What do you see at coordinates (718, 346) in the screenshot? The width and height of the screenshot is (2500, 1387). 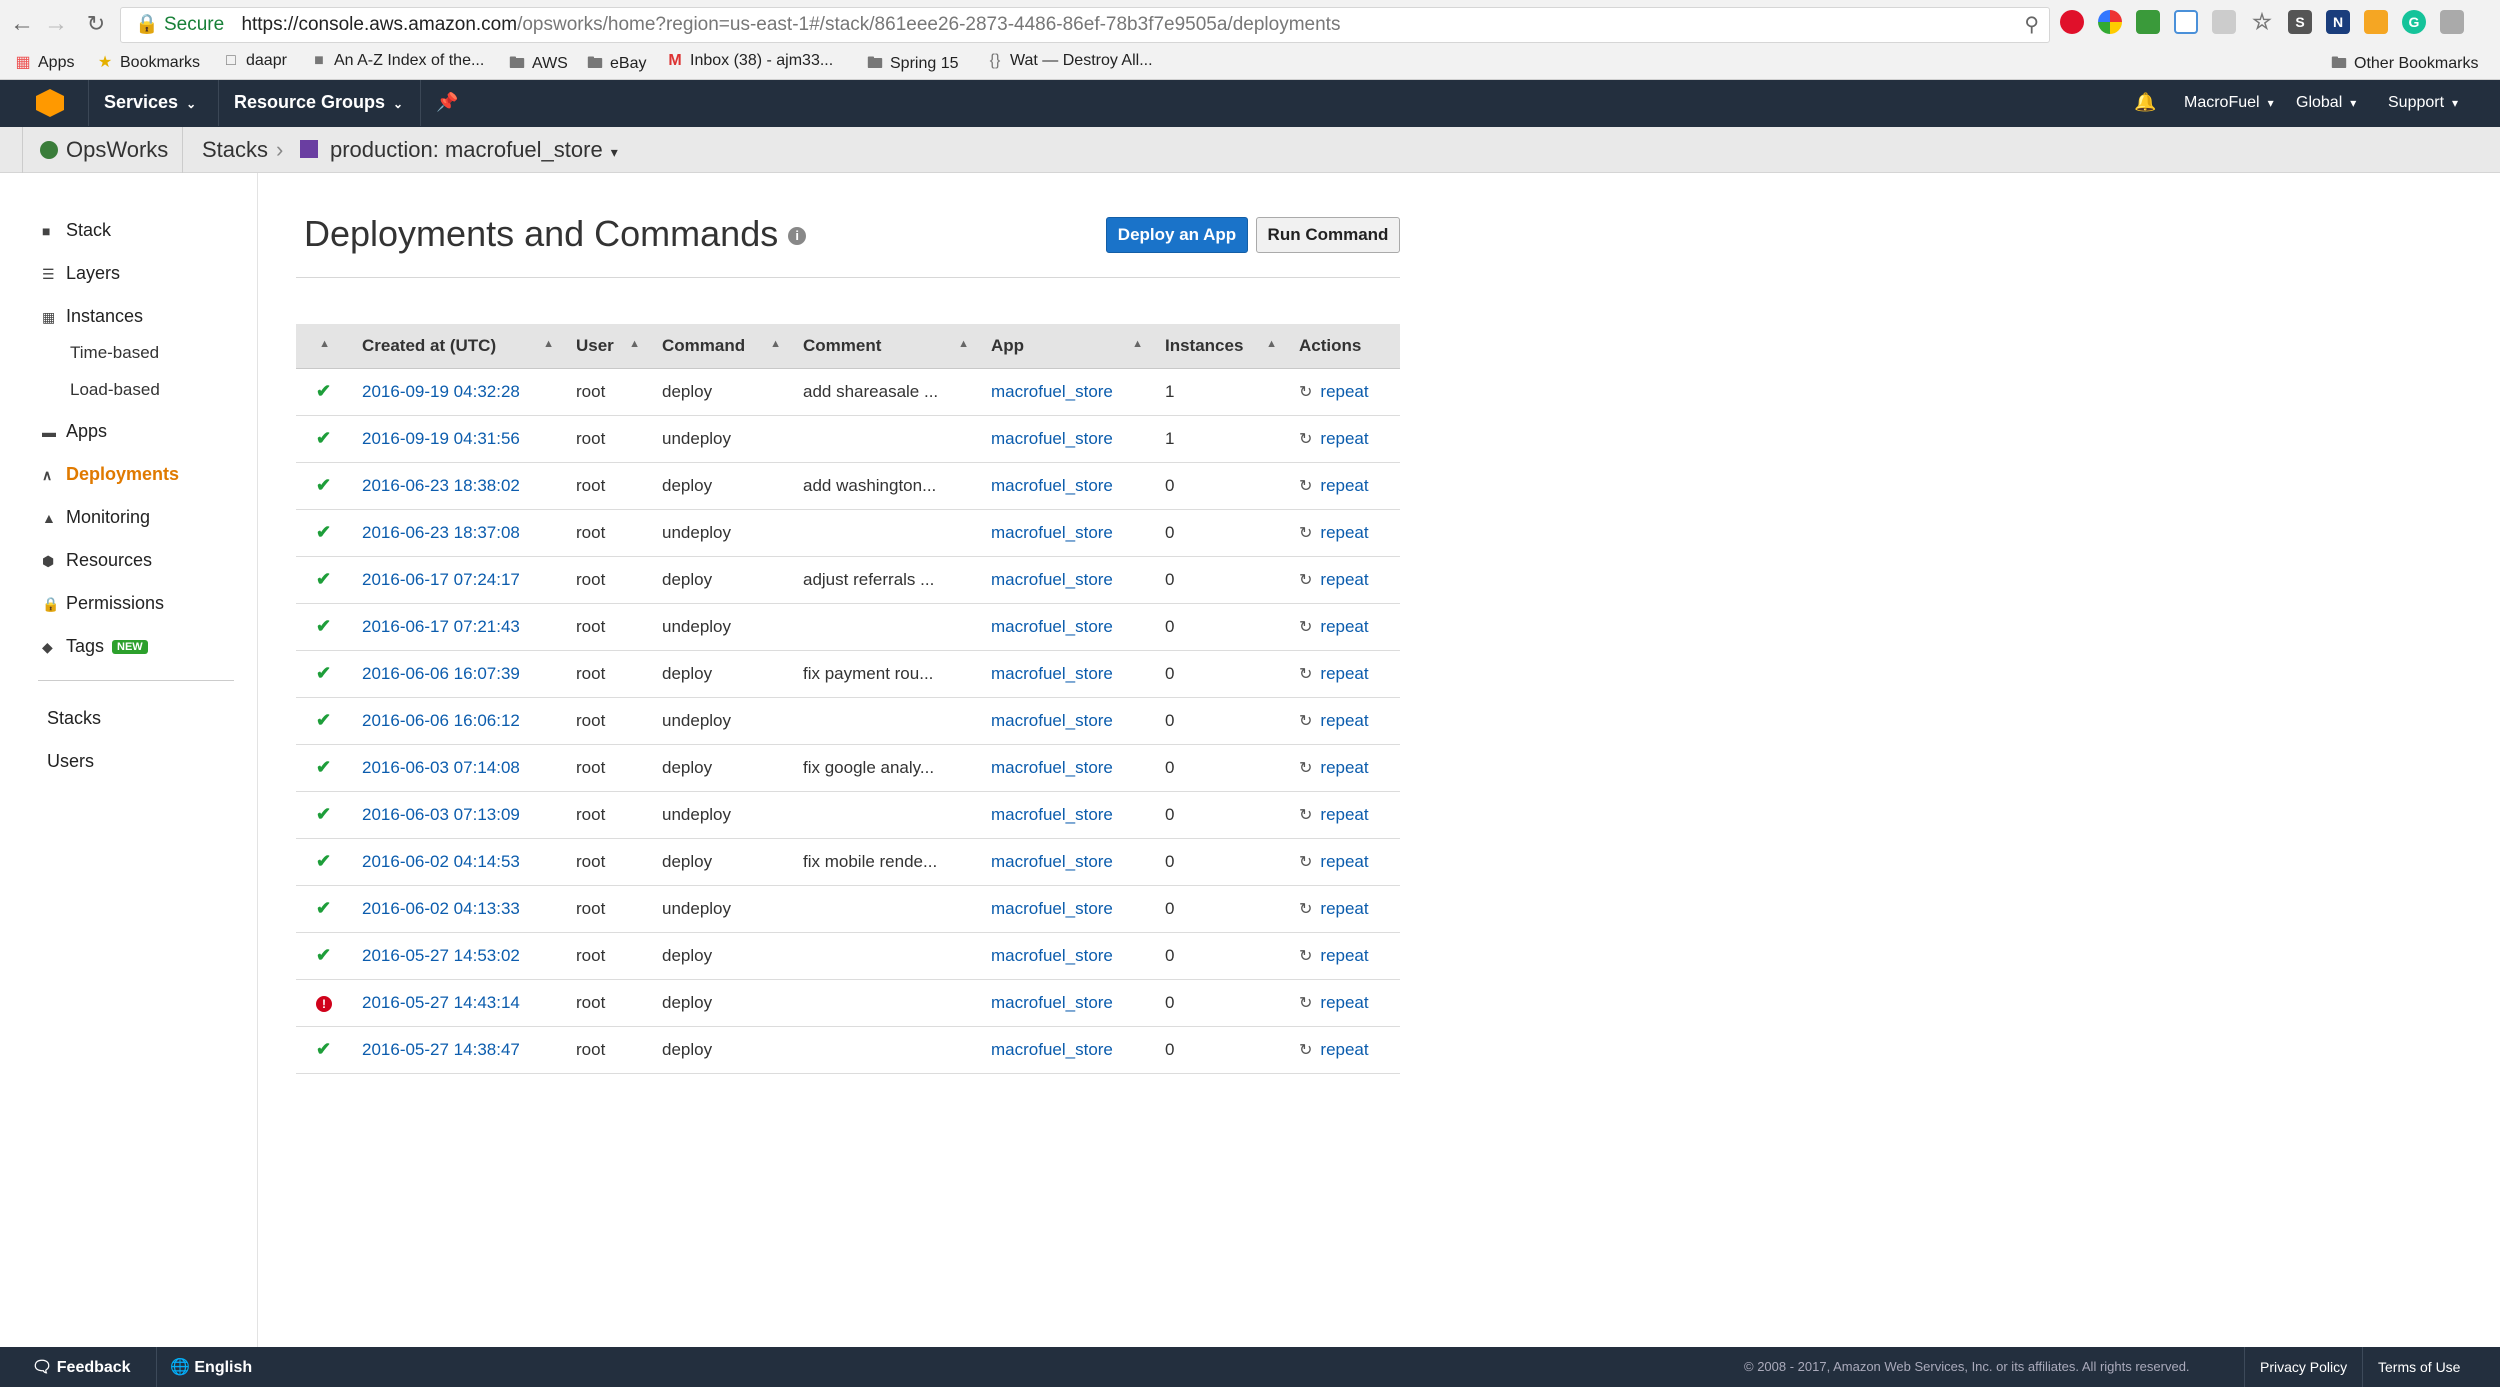 I see `command-column-header: Command ▲` at bounding box center [718, 346].